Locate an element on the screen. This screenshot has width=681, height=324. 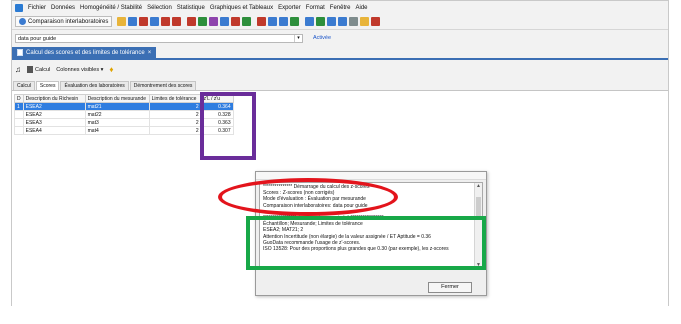
chevron-down-icon: ▾ is located at coordinates (298, 38).